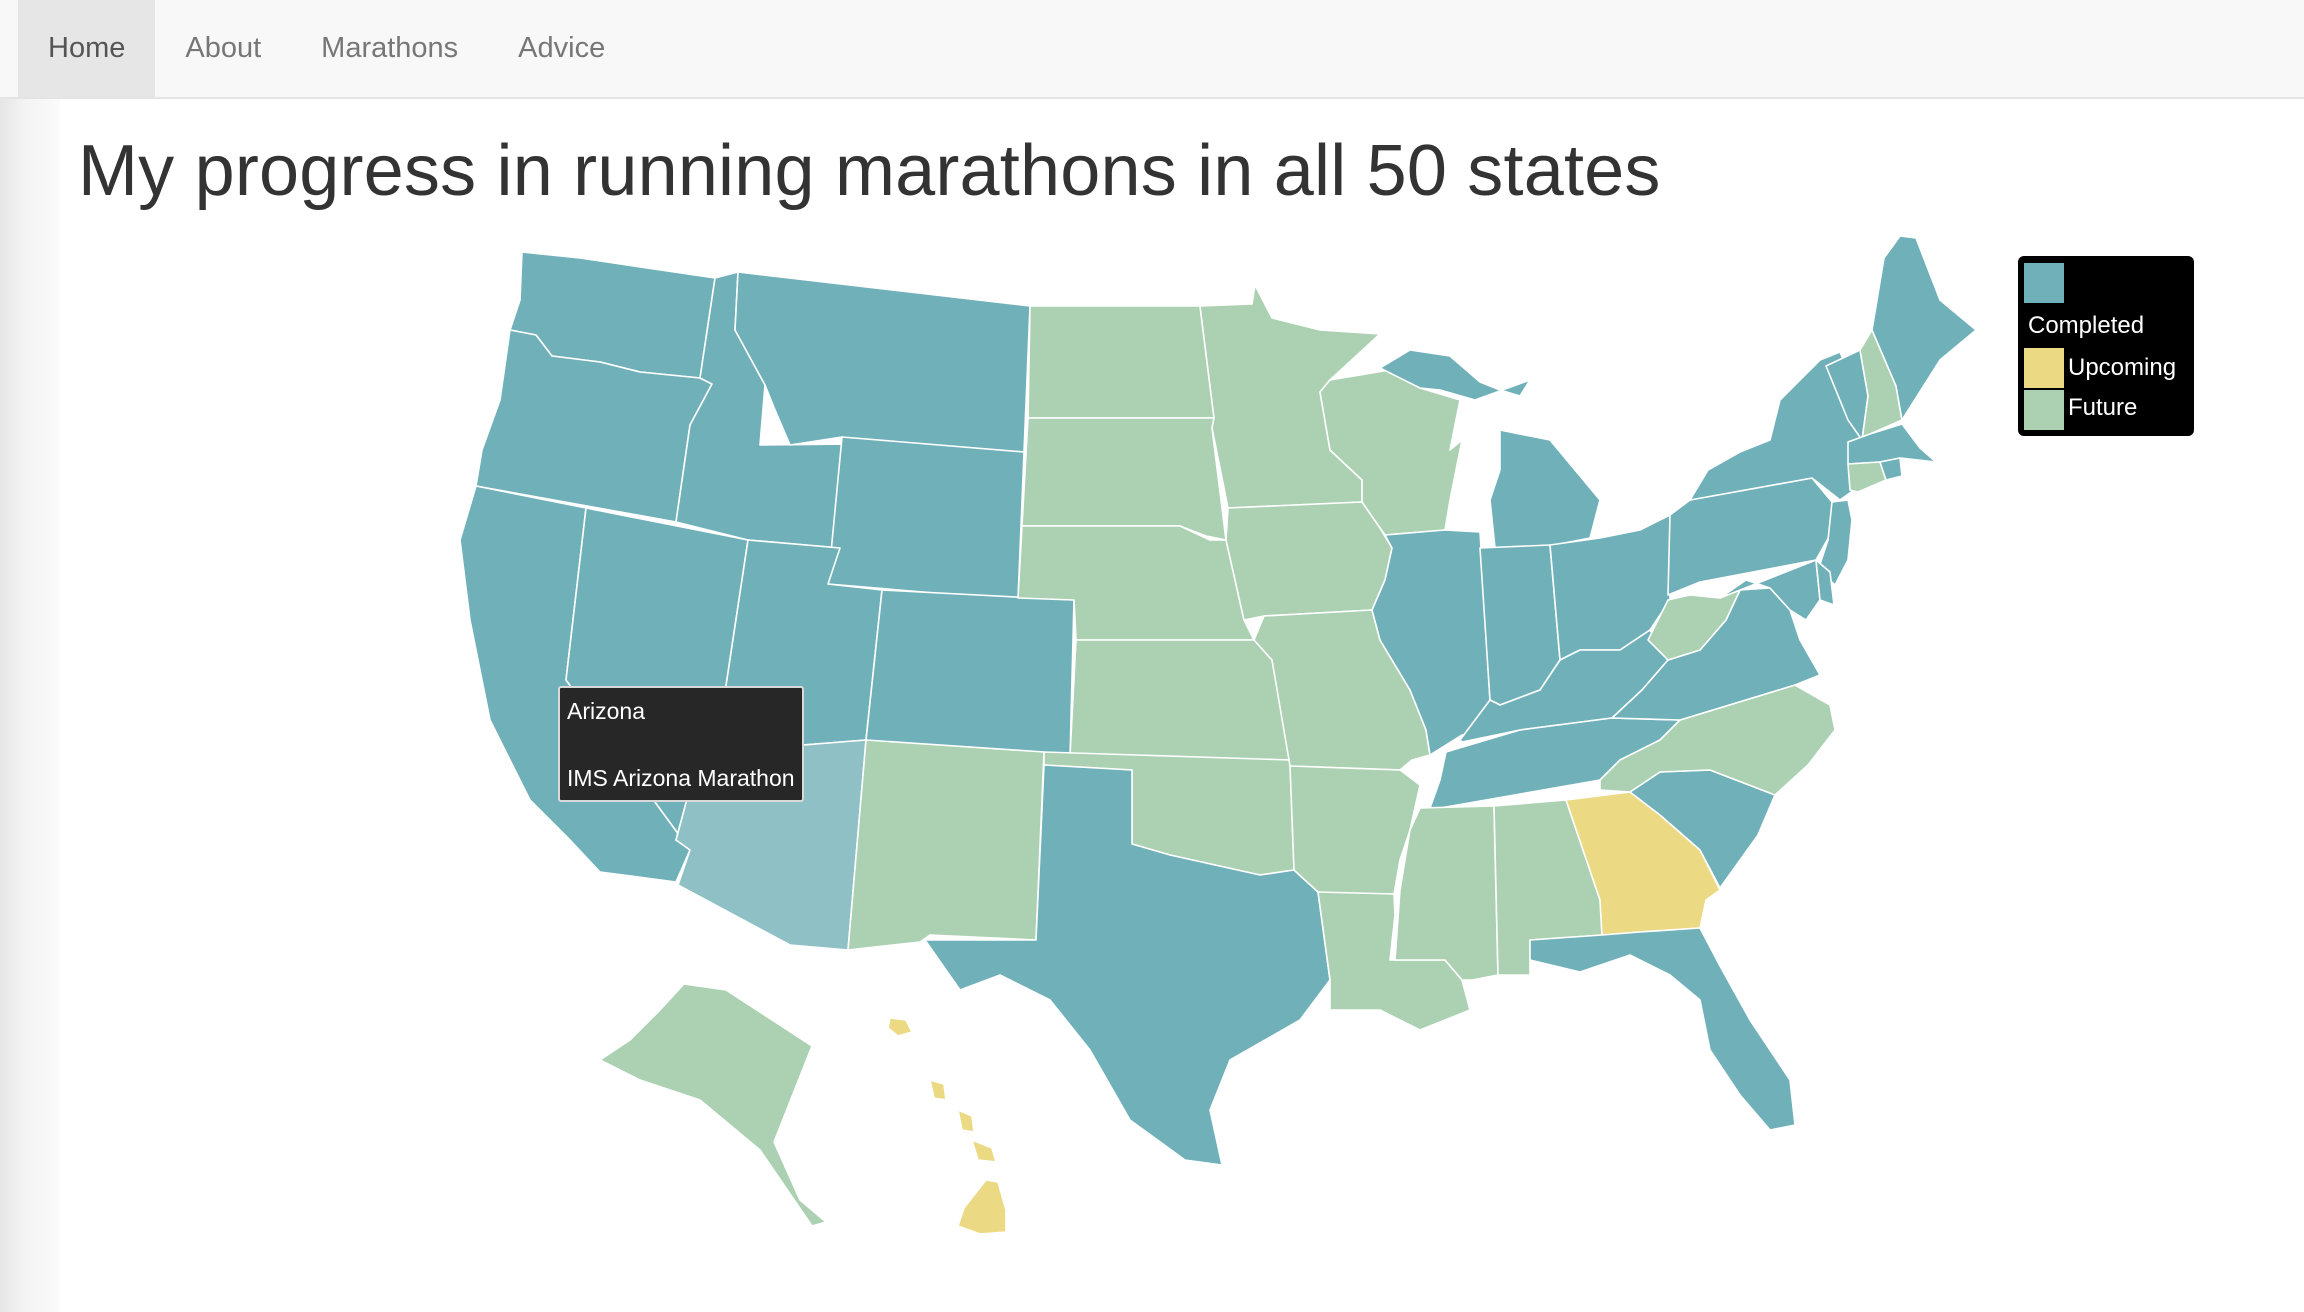 The height and width of the screenshot is (1312, 2304). Describe the element at coordinates (713, 1105) in the screenshot. I see `state-alaska` at that location.